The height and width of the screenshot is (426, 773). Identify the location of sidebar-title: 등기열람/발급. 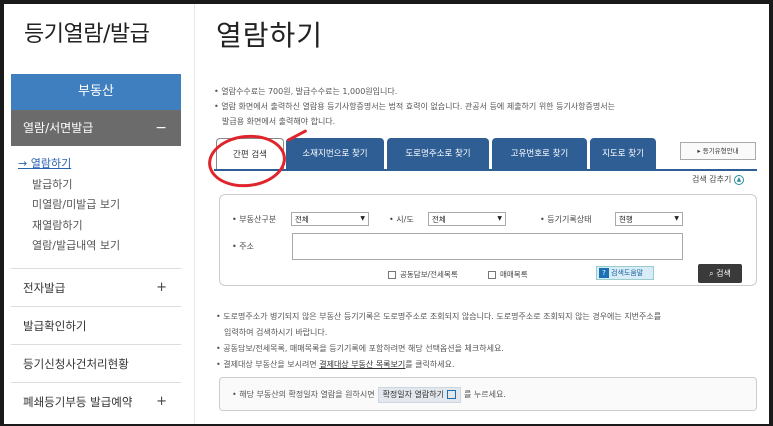
(87, 34).